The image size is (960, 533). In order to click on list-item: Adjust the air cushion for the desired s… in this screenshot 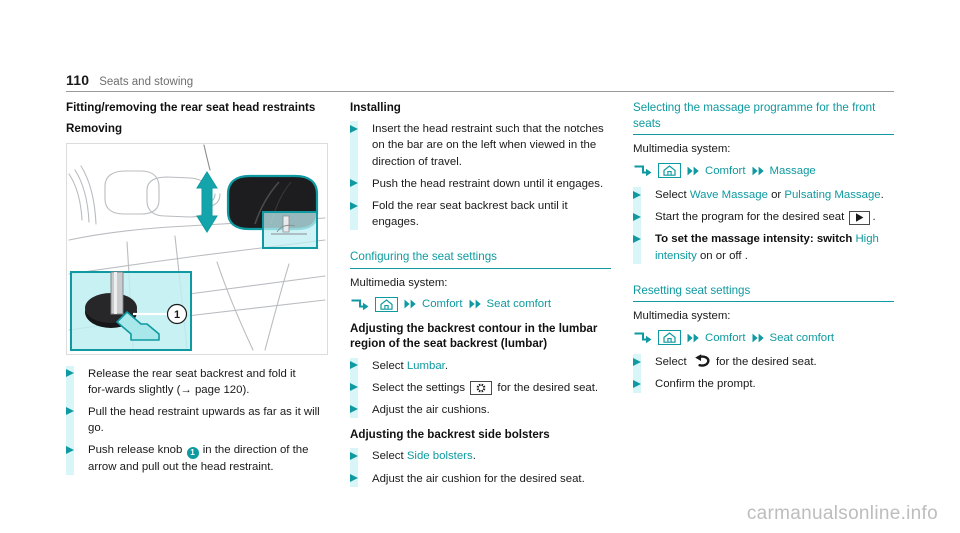, I will do `click(480, 479)`.